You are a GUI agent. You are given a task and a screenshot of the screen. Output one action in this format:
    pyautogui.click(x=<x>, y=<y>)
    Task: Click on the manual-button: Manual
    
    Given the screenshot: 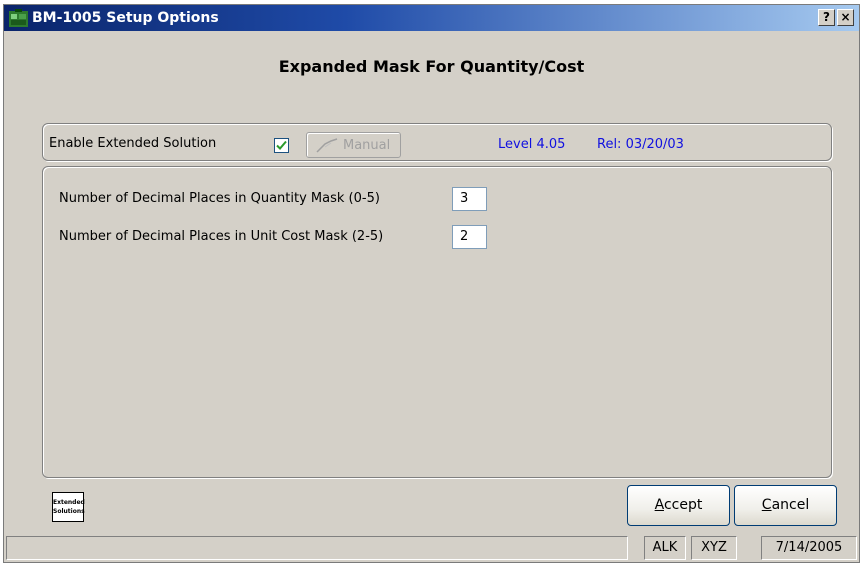 What is the action you would take?
    pyautogui.click(x=353, y=145)
    